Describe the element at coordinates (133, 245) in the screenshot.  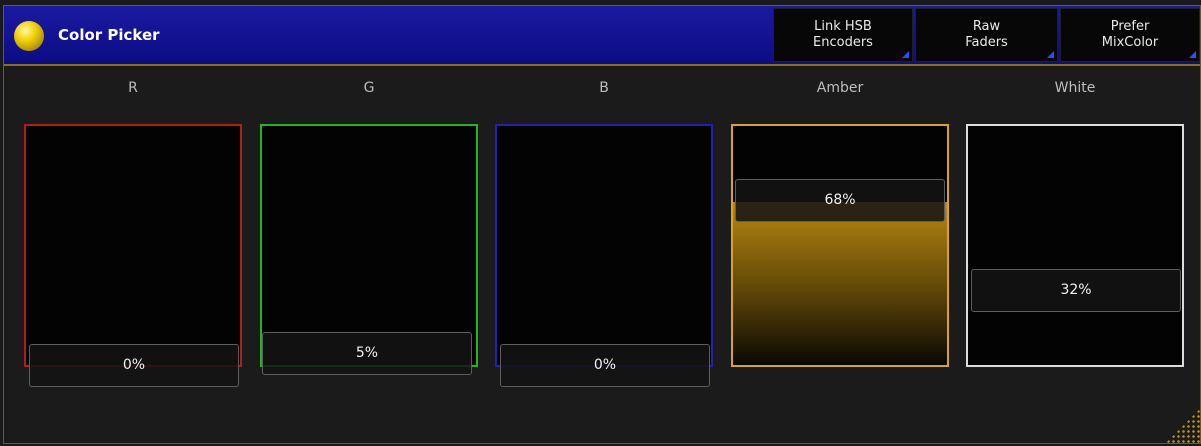
I see `fader-r` at that location.